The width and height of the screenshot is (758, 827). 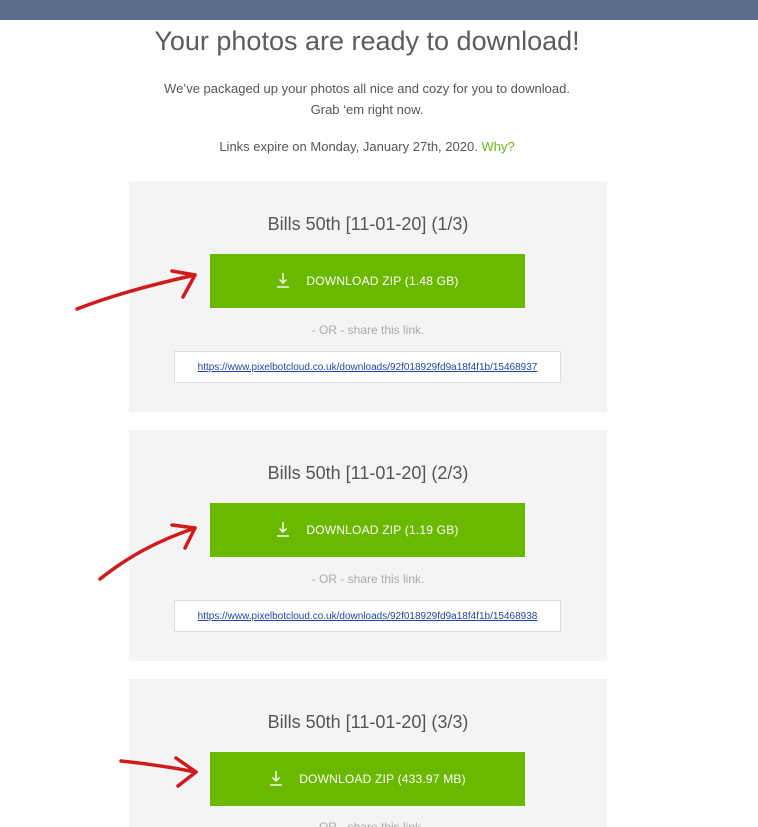 What do you see at coordinates (368, 722) in the screenshot?
I see `download-title: Bills 50th [11-01-20] (3/3)` at bounding box center [368, 722].